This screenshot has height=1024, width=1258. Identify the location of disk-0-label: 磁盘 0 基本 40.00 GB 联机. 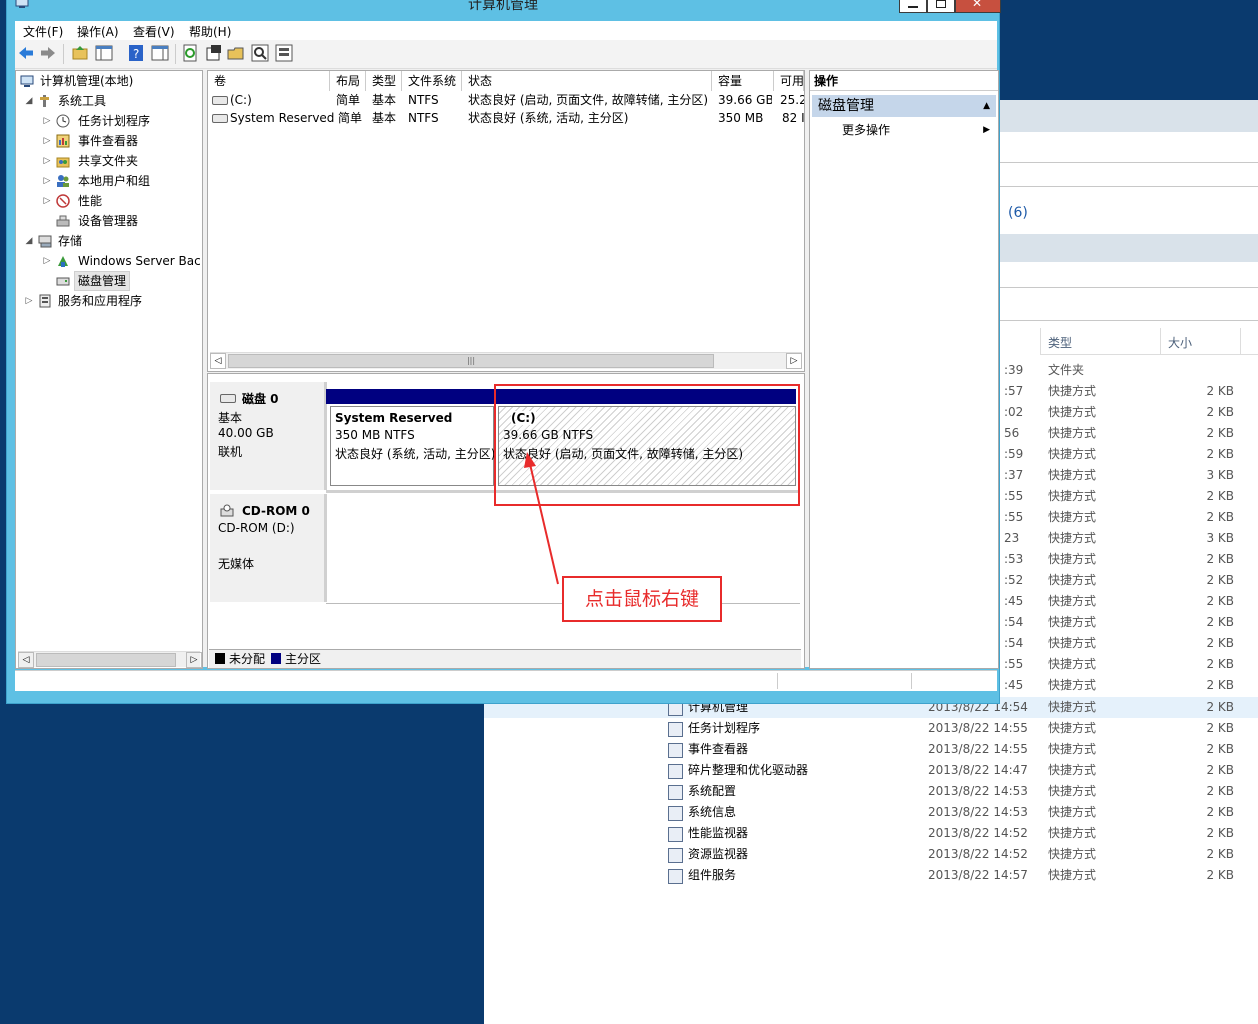
(268, 436).